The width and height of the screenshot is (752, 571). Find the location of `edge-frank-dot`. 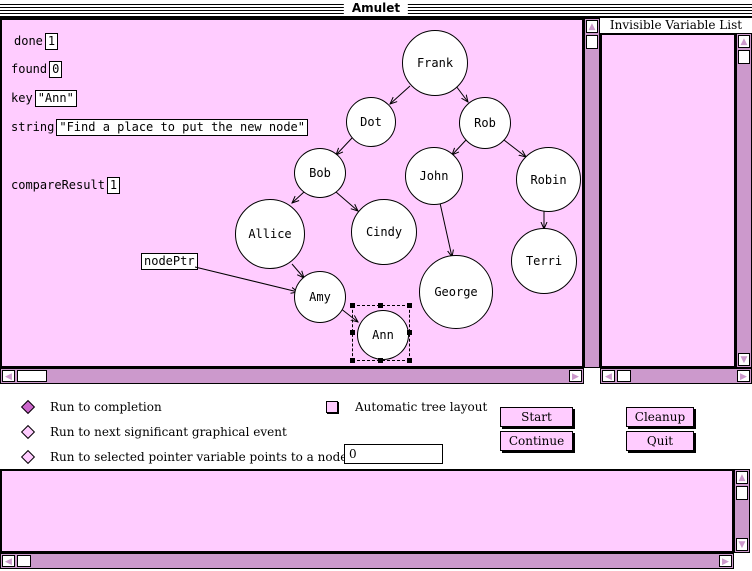

edge-frank-dot is located at coordinates (400, 94).